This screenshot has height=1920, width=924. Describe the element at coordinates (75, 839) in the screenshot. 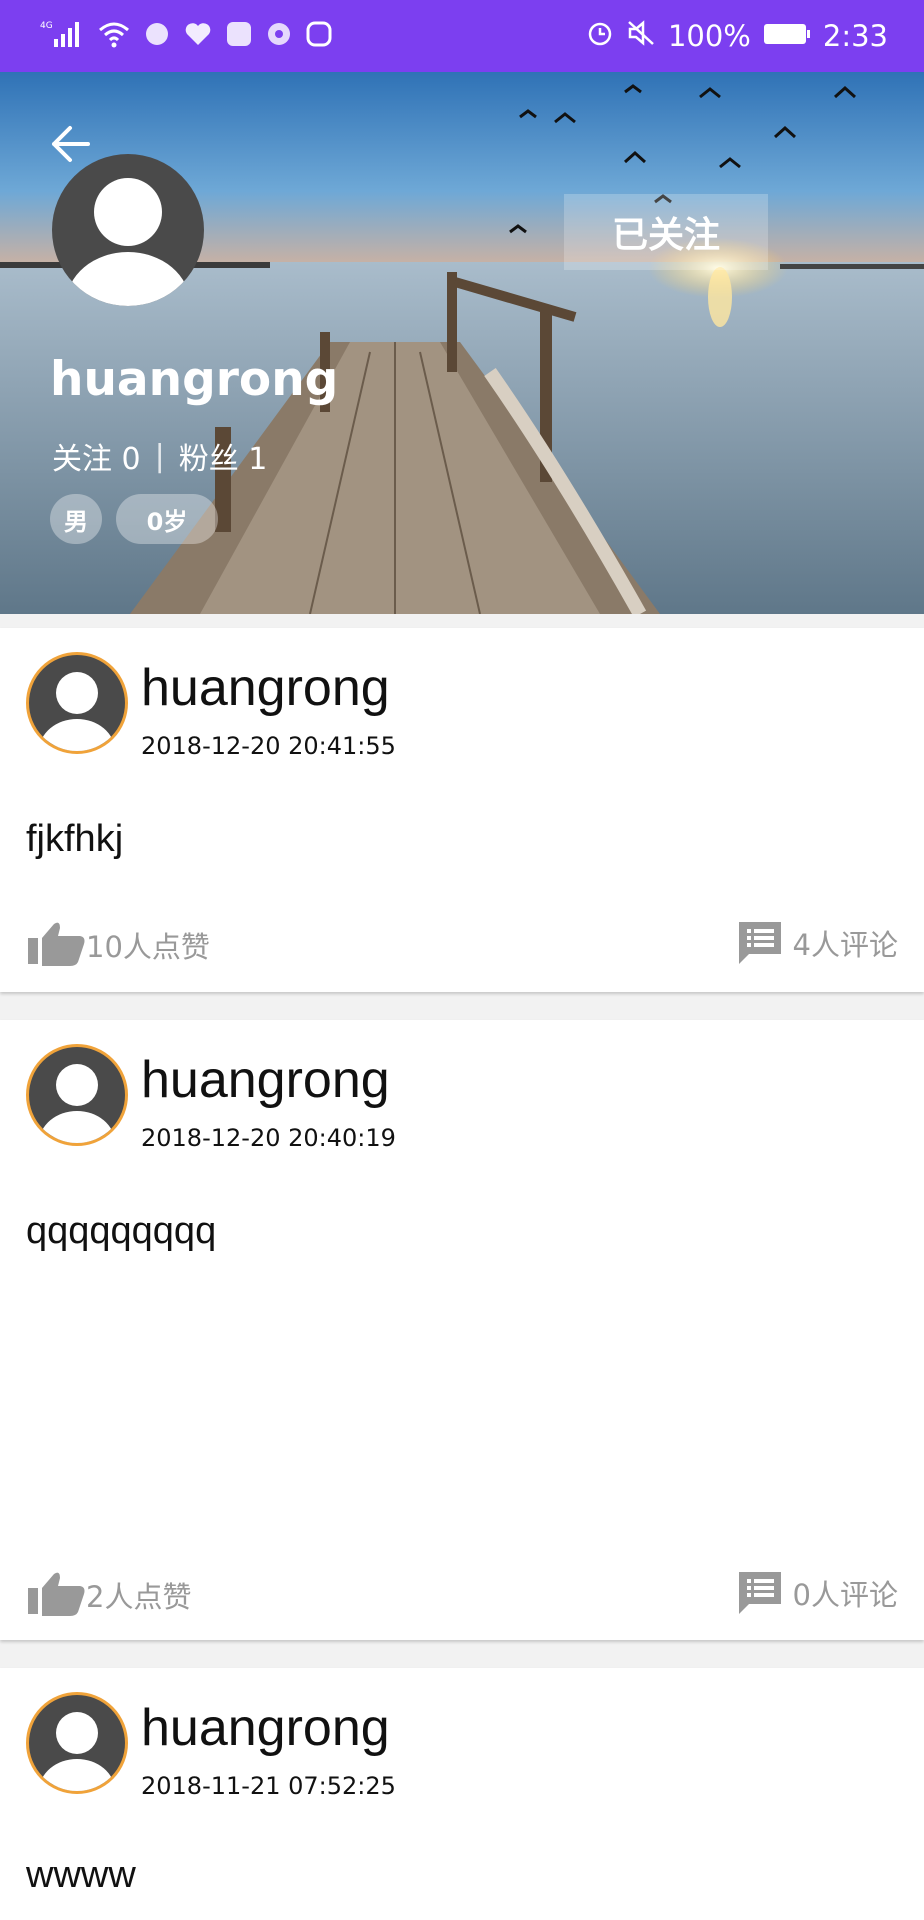

I see `post-content: fjkfhkj` at that location.